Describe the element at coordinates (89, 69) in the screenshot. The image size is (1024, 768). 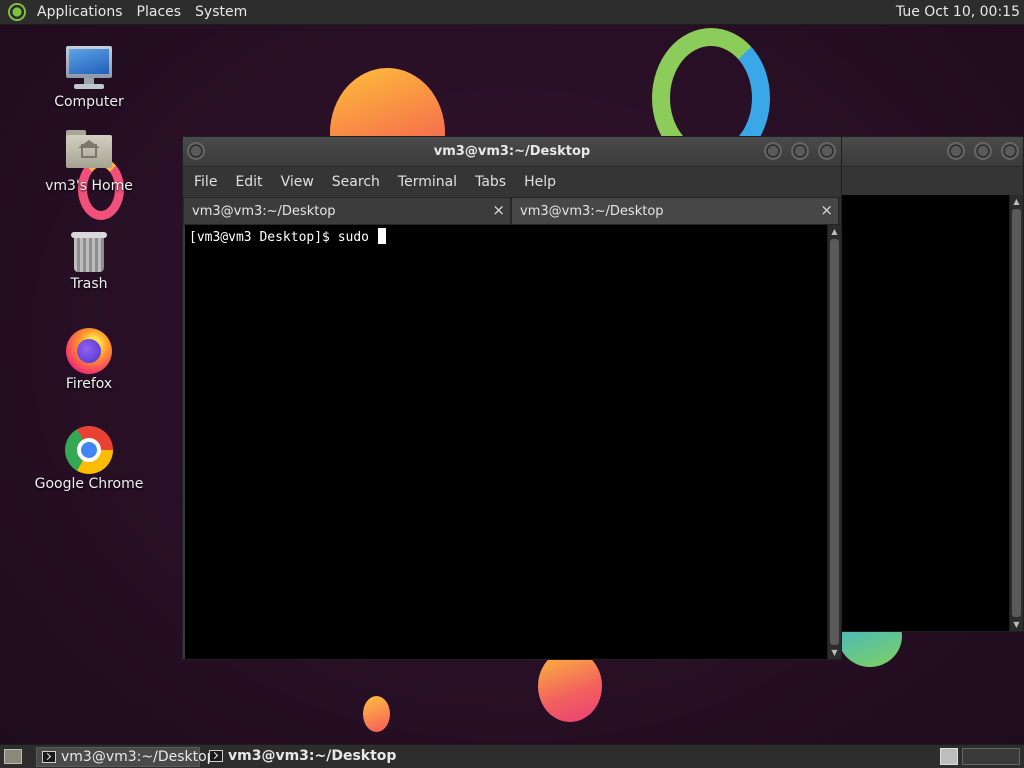
I see `computer-icon` at that location.